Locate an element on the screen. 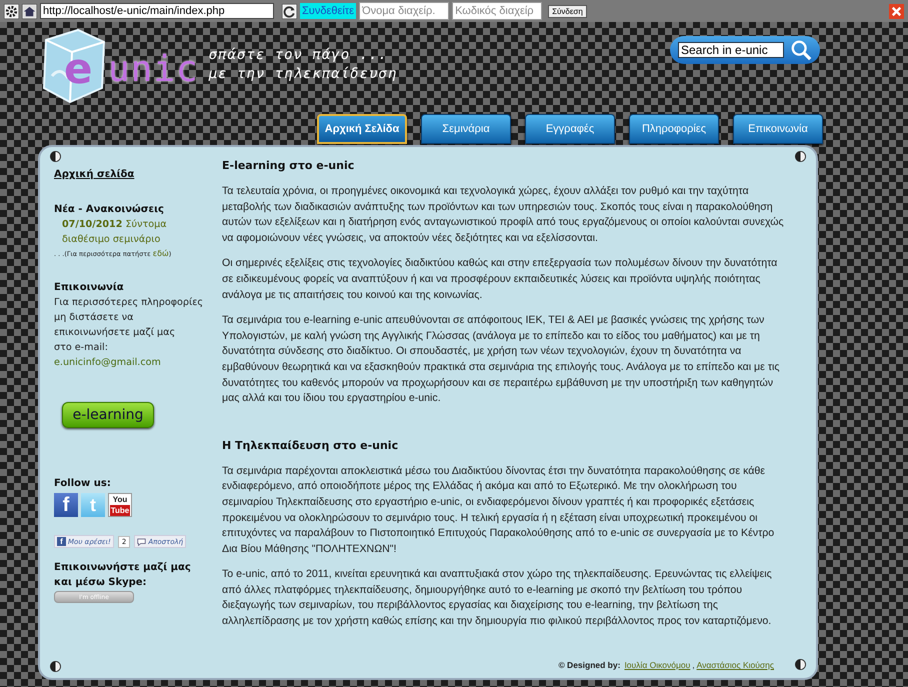 Image resolution: width=908 pixels, height=687 pixels. follow-title: Follow us: is located at coordinates (83, 484).